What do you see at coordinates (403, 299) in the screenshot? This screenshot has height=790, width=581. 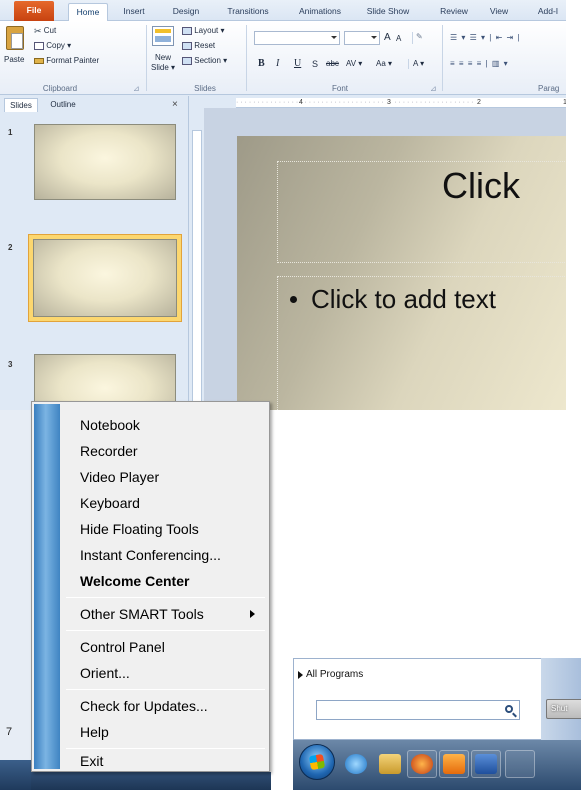 I see `body-text: Click to add text` at bounding box center [403, 299].